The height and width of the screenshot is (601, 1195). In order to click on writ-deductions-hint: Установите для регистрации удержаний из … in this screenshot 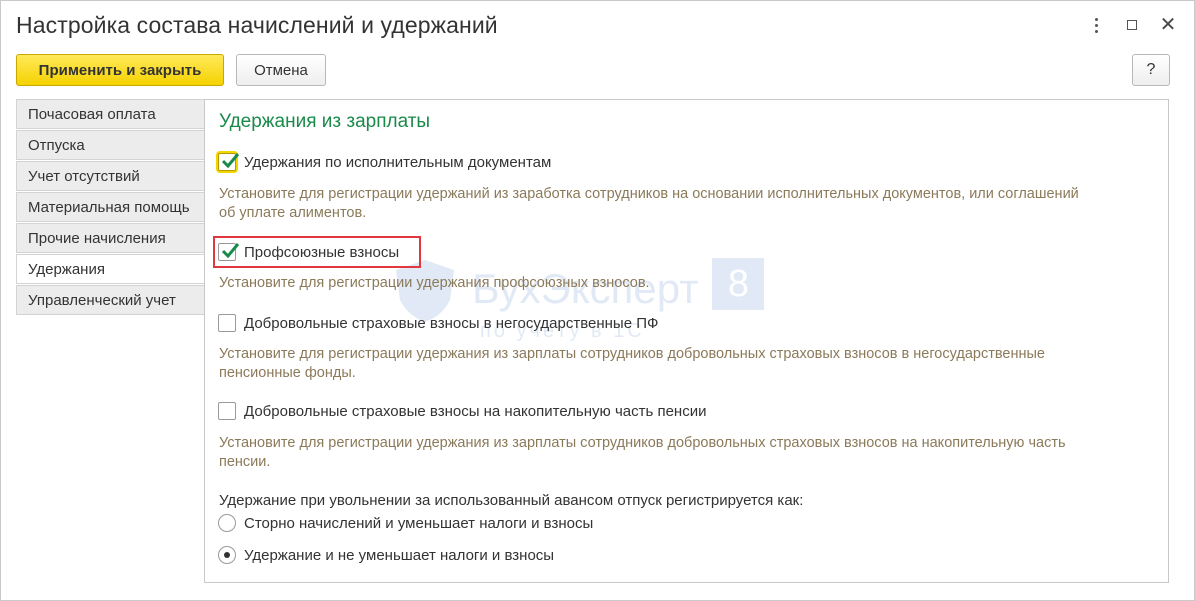, I will do `click(649, 203)`.